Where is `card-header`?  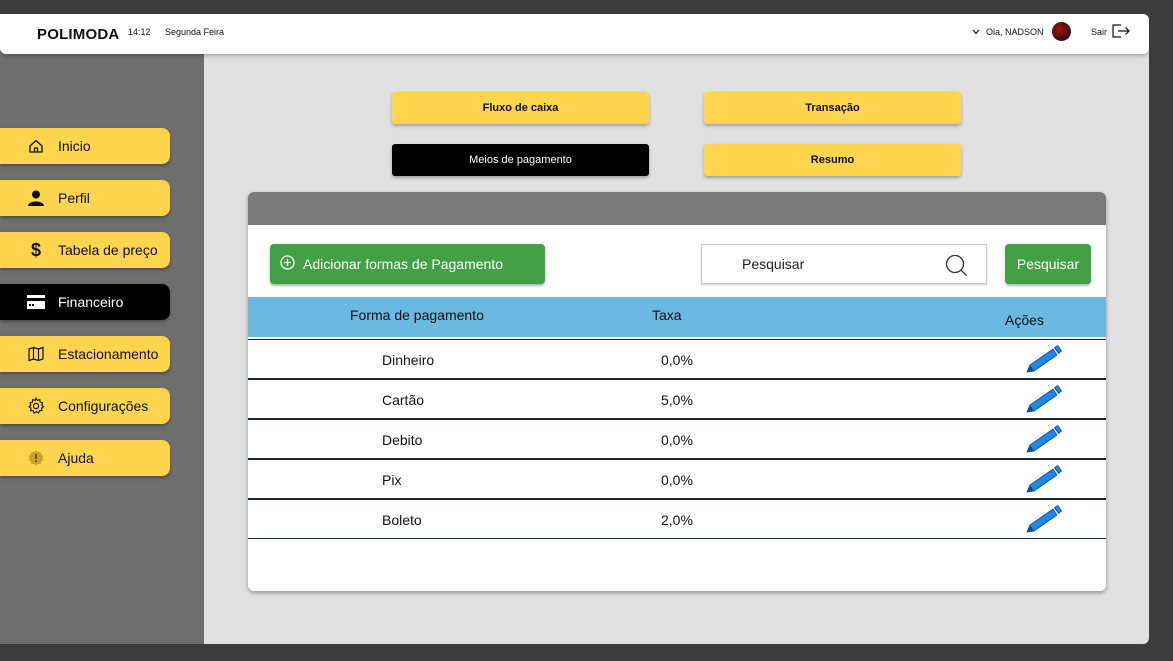 card-header is located at coordinates (677, 208).